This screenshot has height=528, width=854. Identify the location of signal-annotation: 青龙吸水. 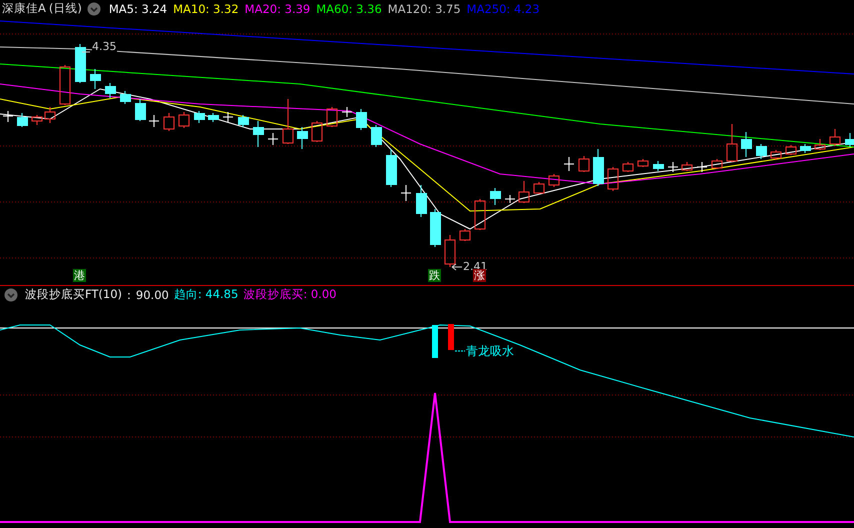
(490, 351).